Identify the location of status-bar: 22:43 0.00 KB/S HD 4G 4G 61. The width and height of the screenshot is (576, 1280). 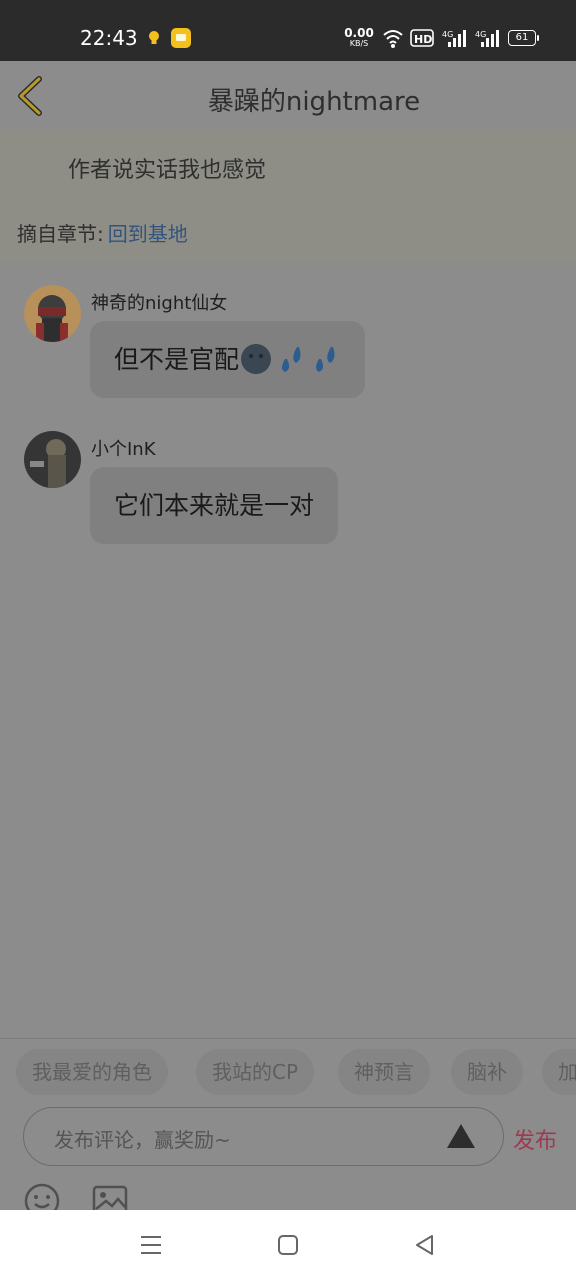
(288, 30).